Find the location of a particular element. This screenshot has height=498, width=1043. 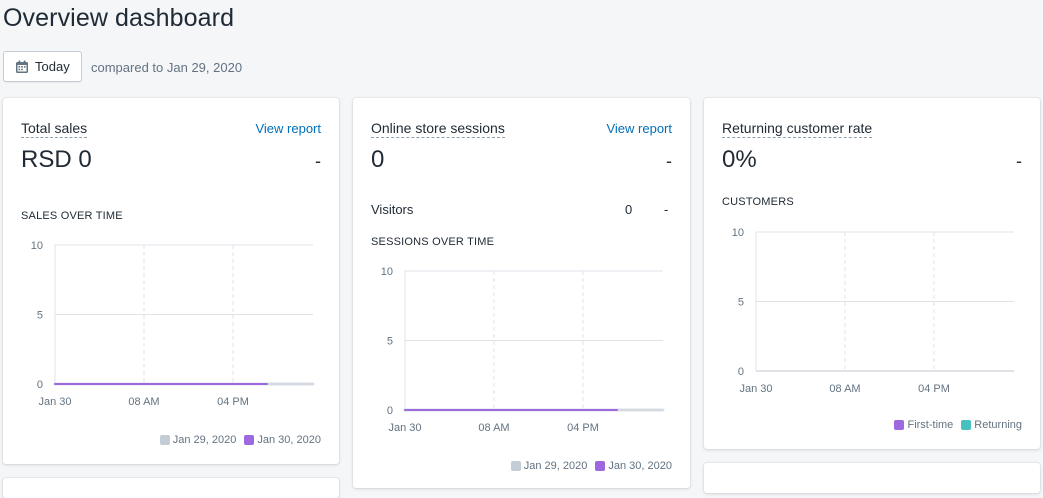

next-card-right is located at coordinates (872, 478).